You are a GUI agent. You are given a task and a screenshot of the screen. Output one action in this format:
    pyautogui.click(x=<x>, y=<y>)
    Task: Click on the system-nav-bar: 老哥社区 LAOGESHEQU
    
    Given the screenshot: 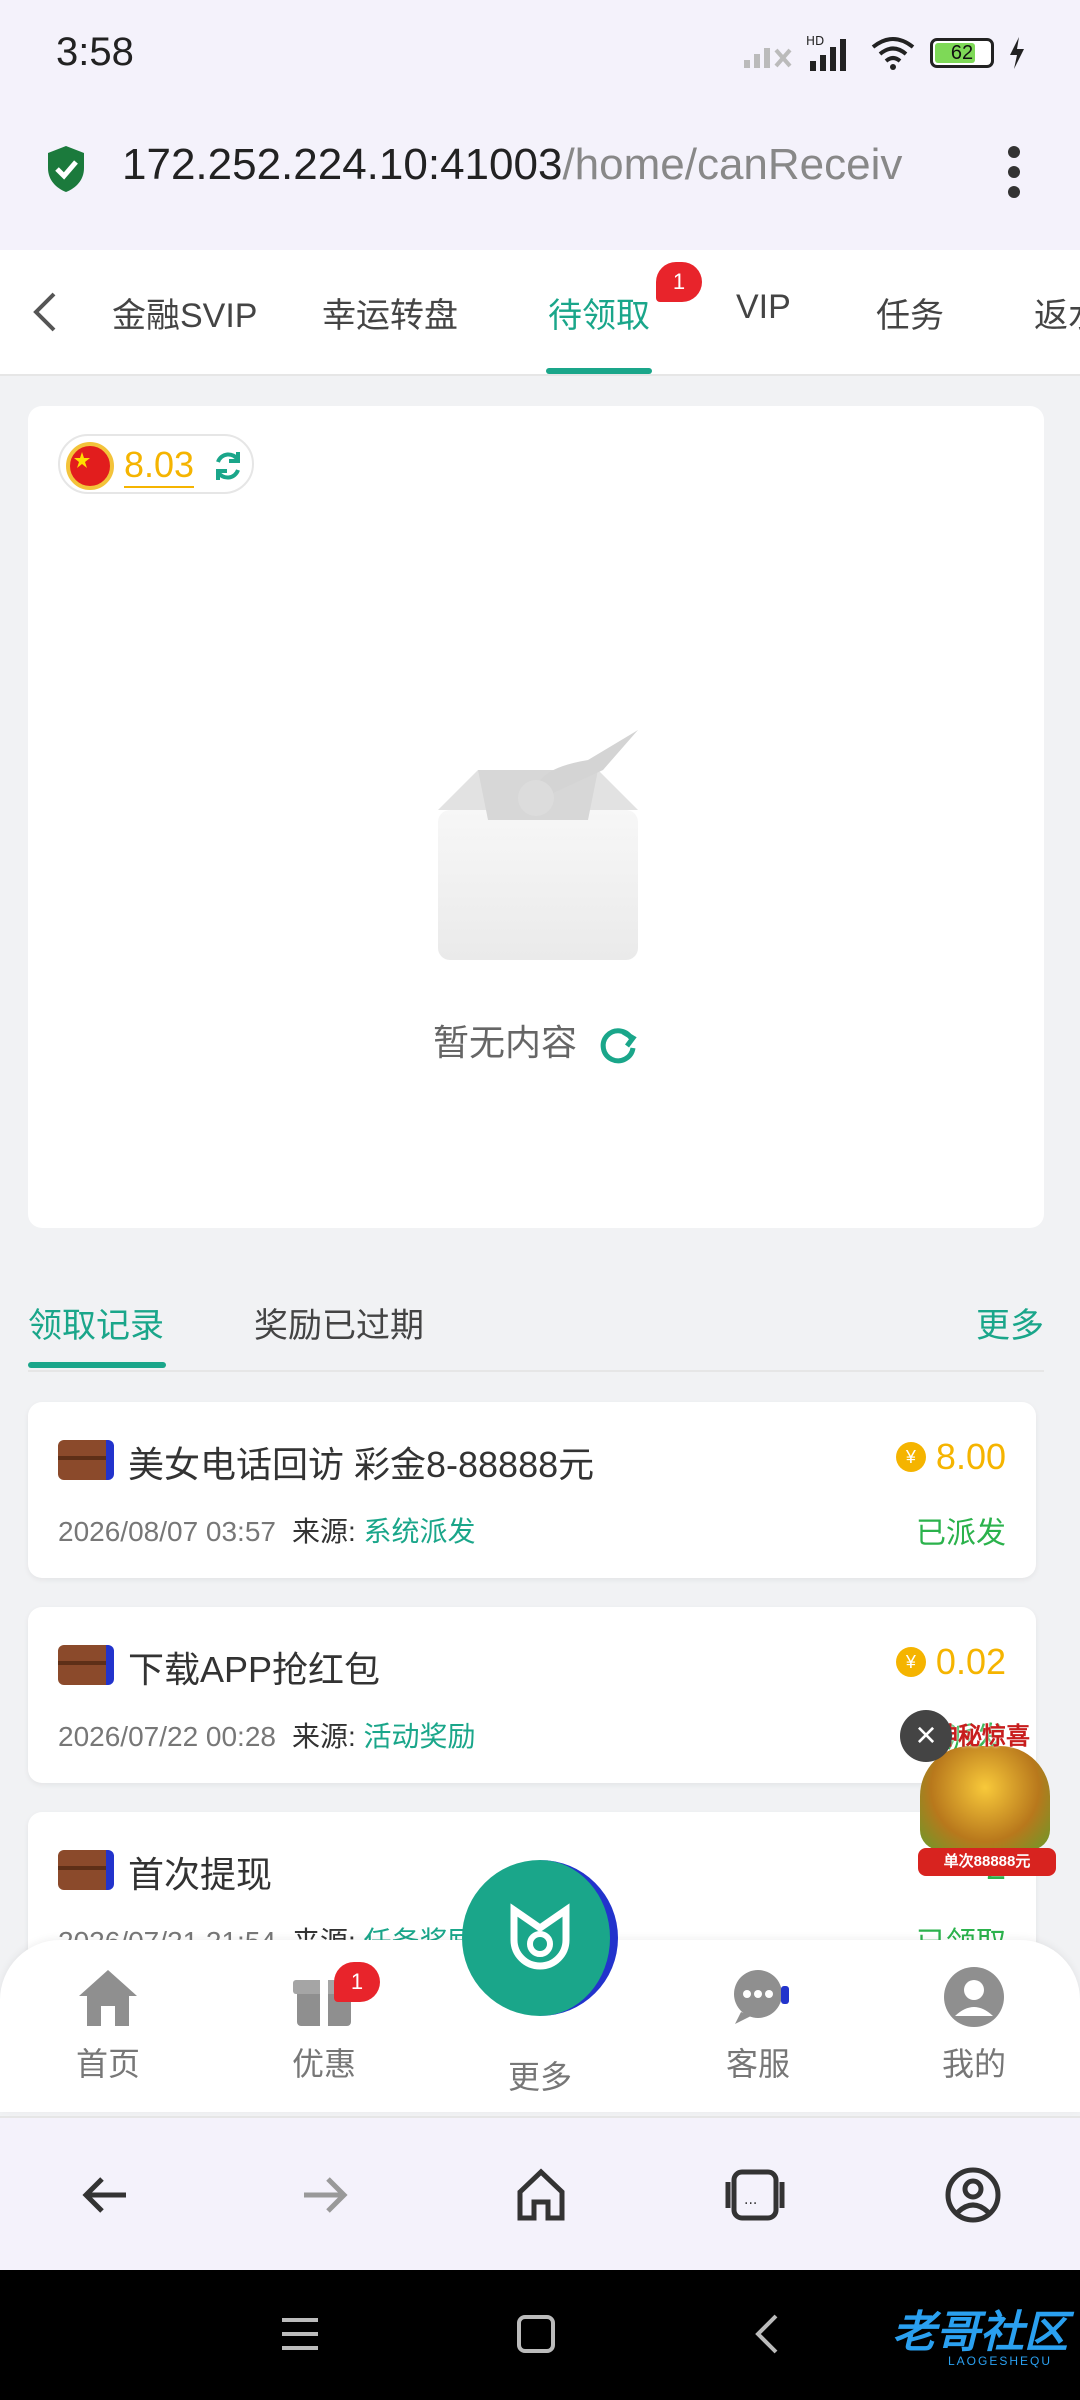 What is the action you would take?
    pyautogui.click(x=540, y=2335)
    